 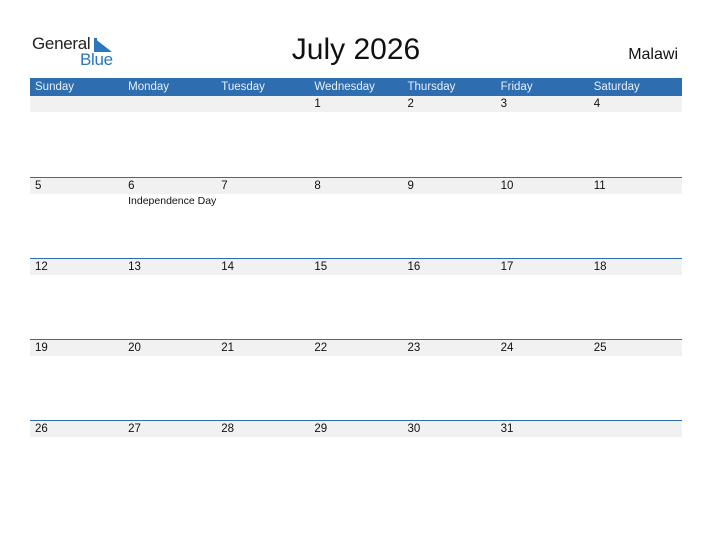 I want to click on day-cell: 4, so click(x=635, y=104).